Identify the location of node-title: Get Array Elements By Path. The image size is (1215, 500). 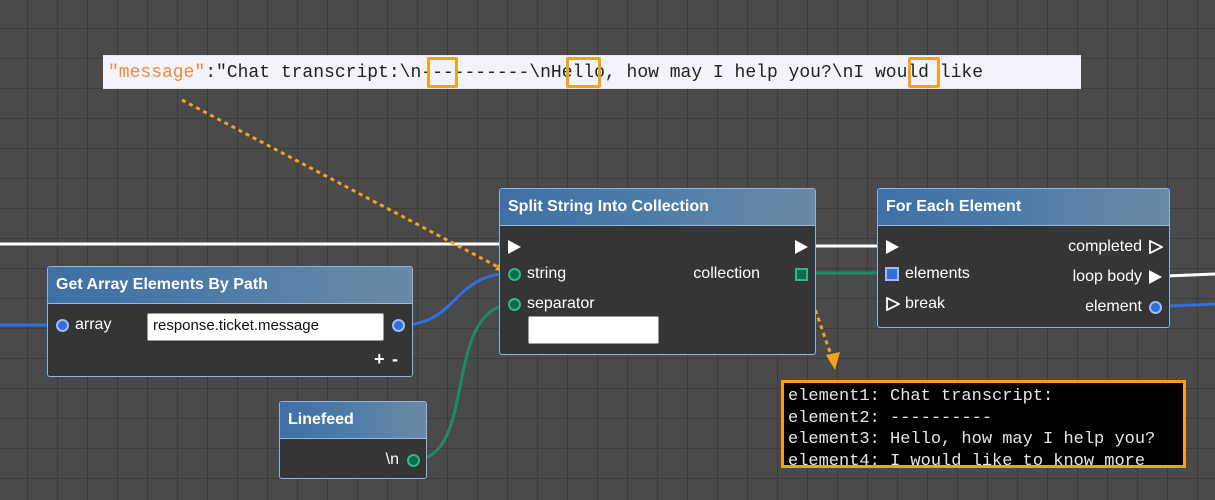
(230, 285).